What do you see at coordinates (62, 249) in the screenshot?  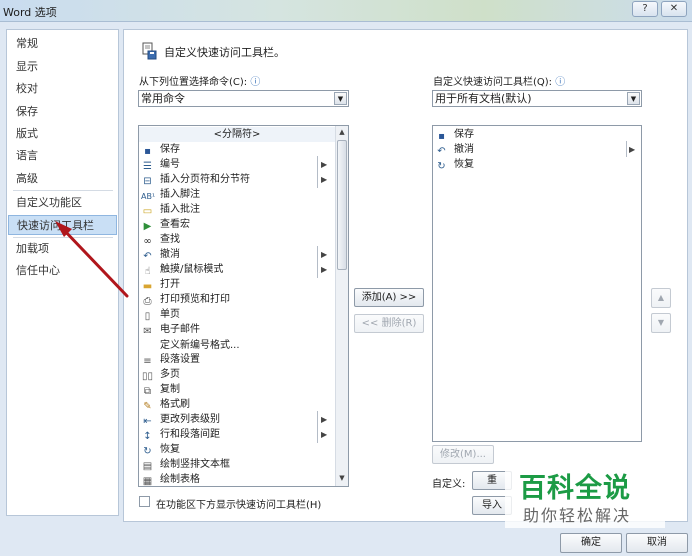 I see `sidebar-item-addins: 加载项` at bounding box center [62, 249].